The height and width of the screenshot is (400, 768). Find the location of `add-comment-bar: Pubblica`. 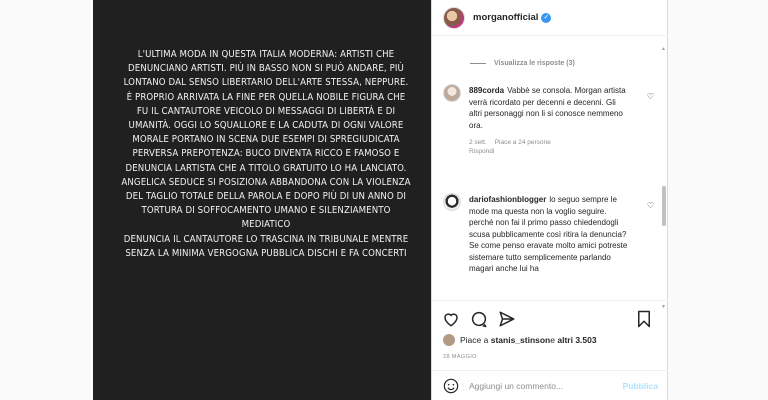

add-comment-bar: Pubblica is located at coordinates (550, 385).